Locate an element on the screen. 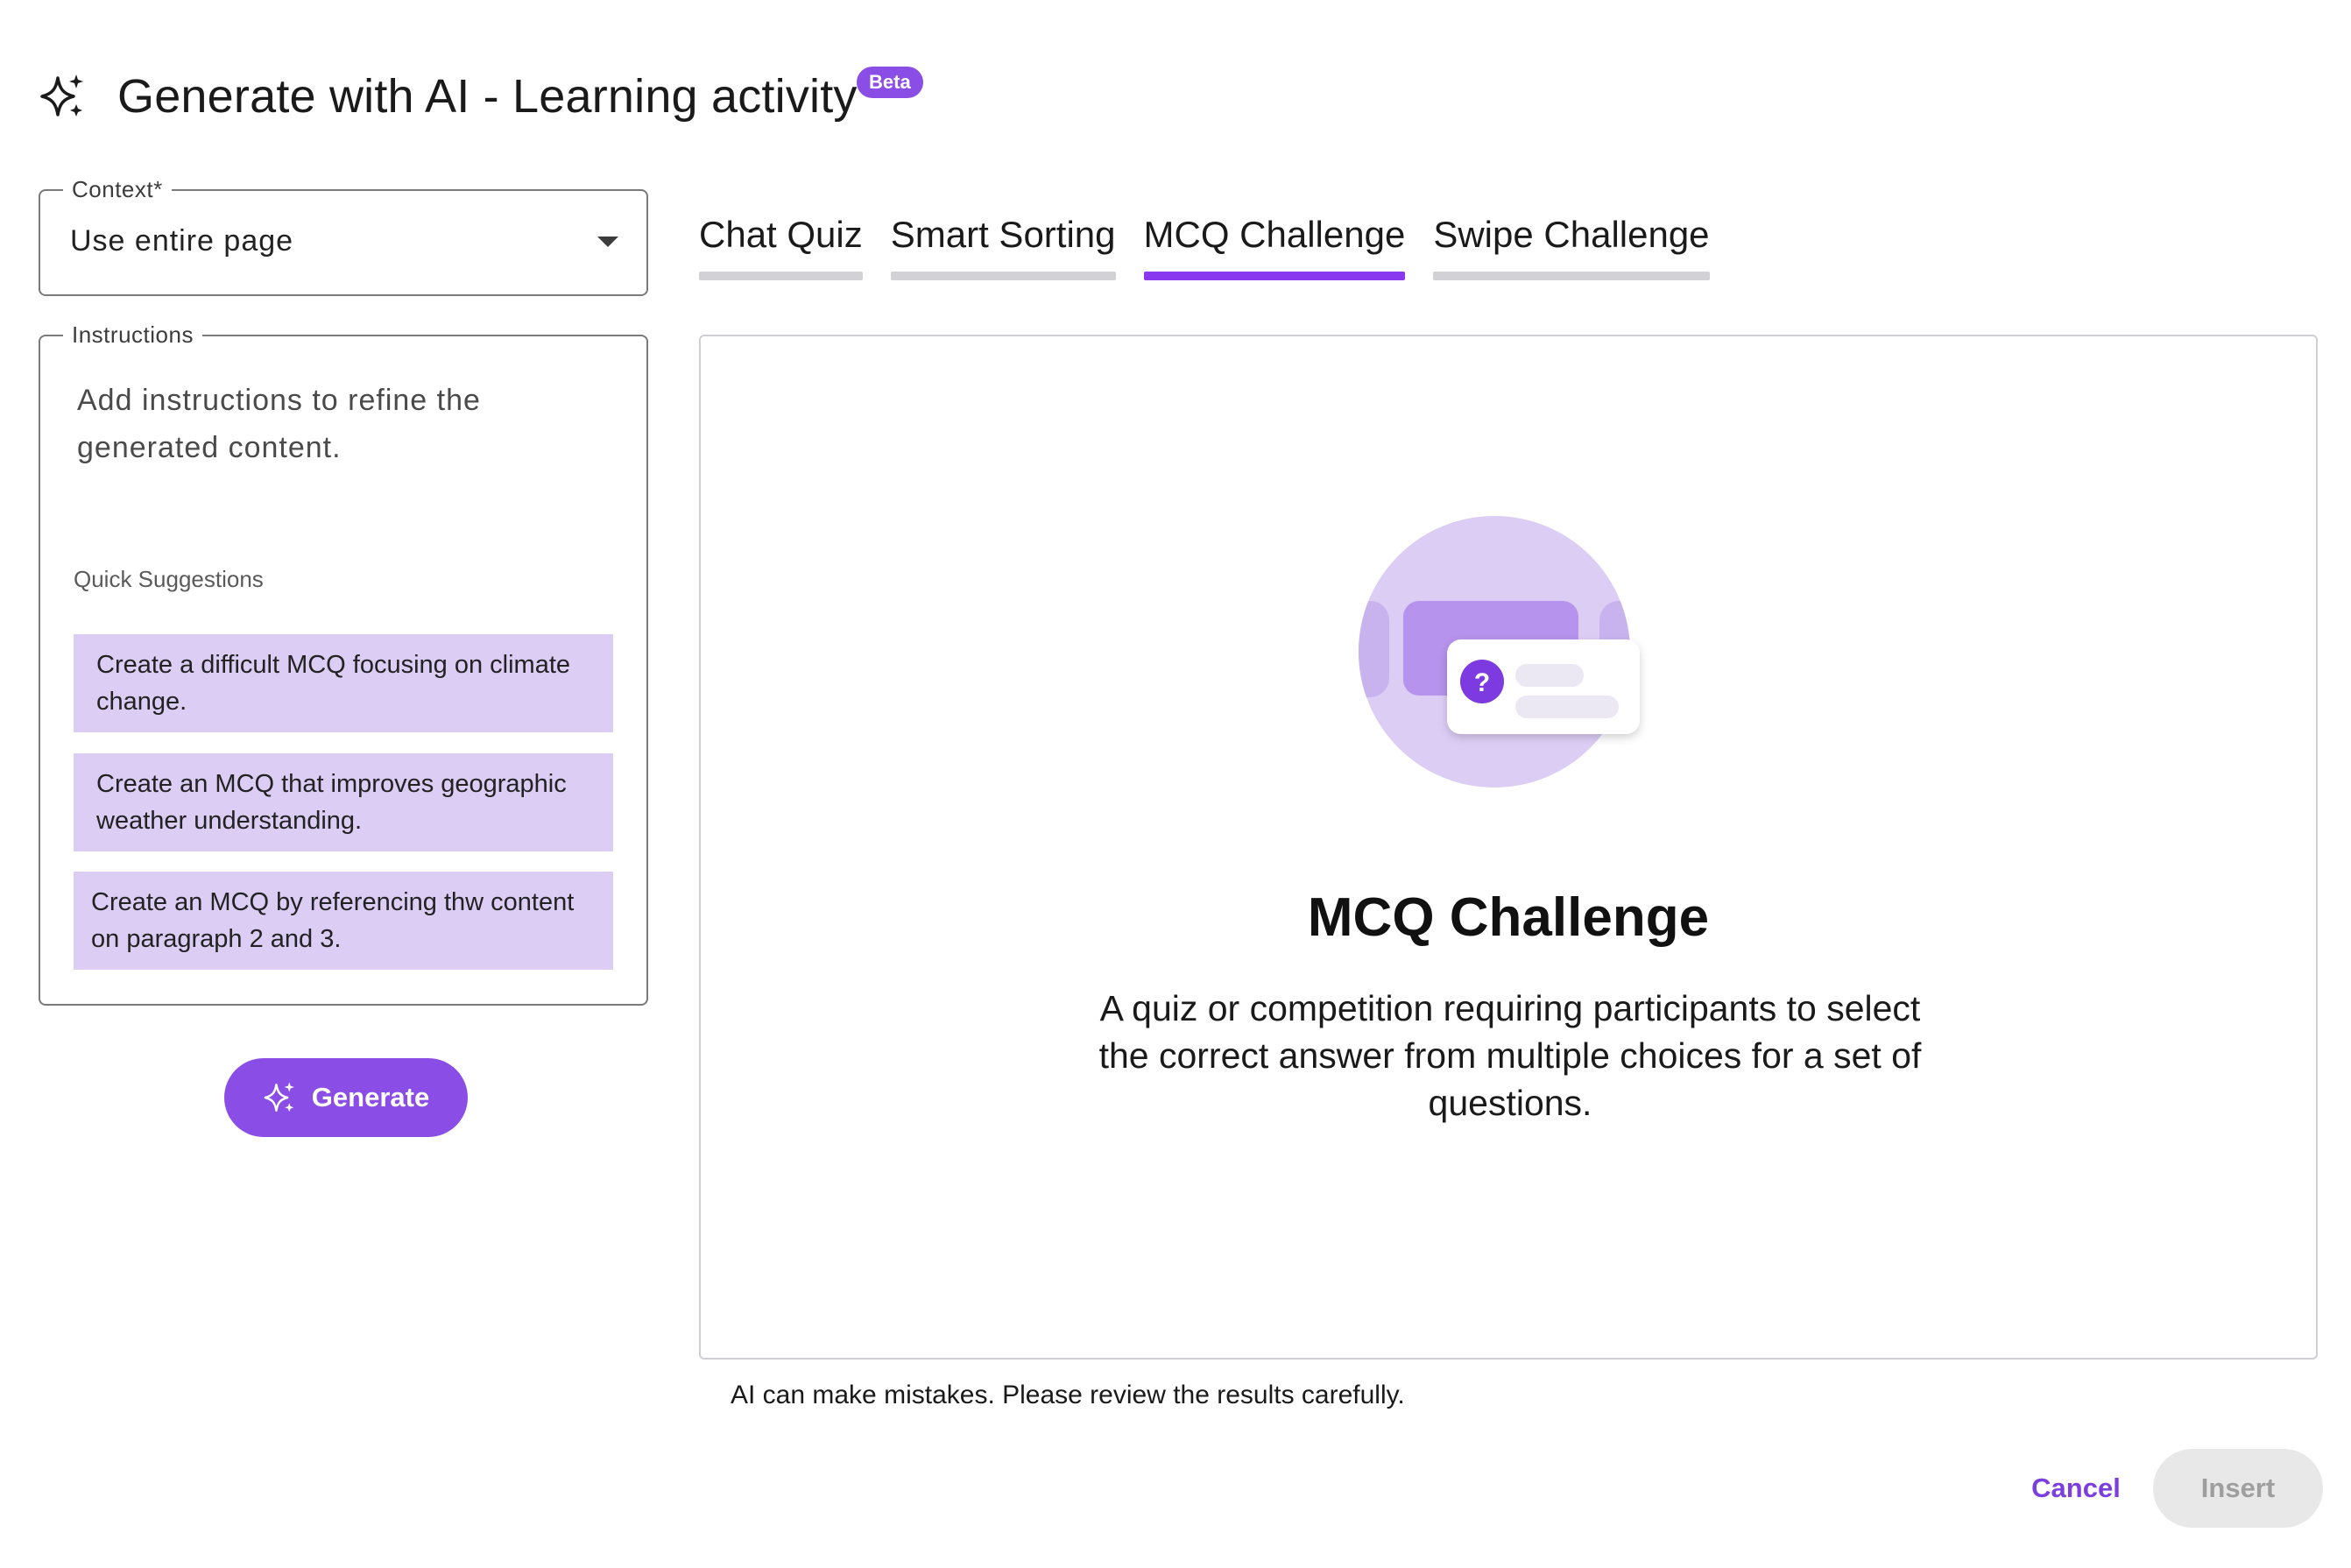 Image resolution: width=2351 pixels, height=1568 pixels. generate-button: Generate is located at coordinates (346, 1097).